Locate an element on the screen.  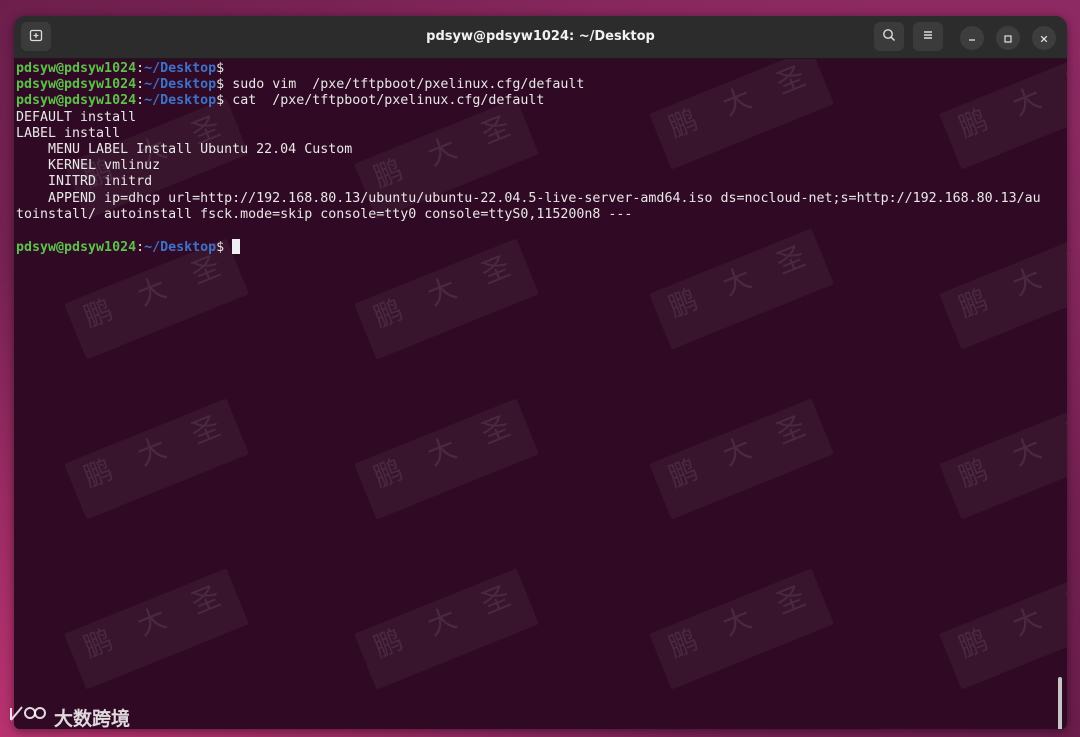
scrollbar is located at coordinates (1060, 703).